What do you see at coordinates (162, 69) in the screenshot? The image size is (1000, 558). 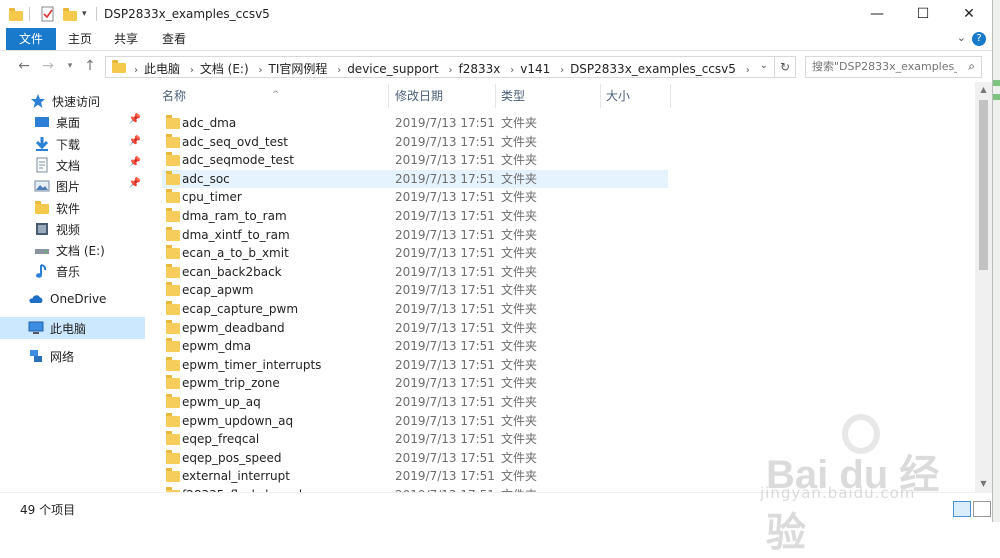 I see `breadcrumb-item: 此电脑` at bounding box center [162, 69].